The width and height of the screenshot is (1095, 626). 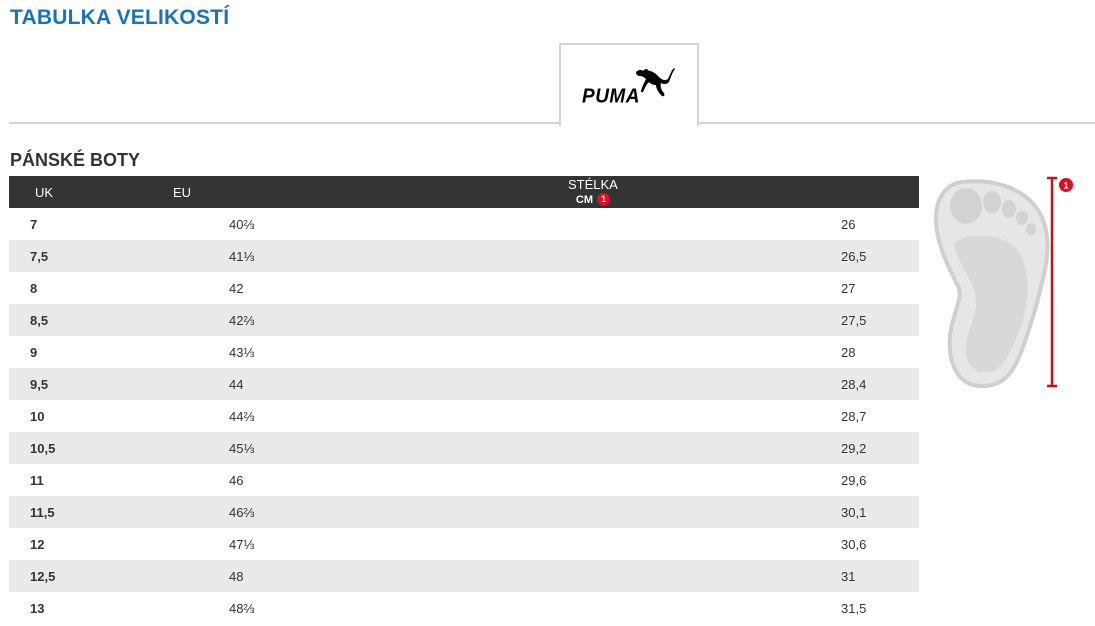 What do you see at coordinates (171, 384) in the screenshot?
I see `eu-cell: 44` at bounding box center [171, 384].